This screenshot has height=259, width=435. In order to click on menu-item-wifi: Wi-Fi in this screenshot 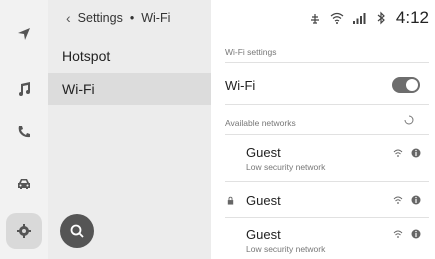, I will do `click(129, 89)`.